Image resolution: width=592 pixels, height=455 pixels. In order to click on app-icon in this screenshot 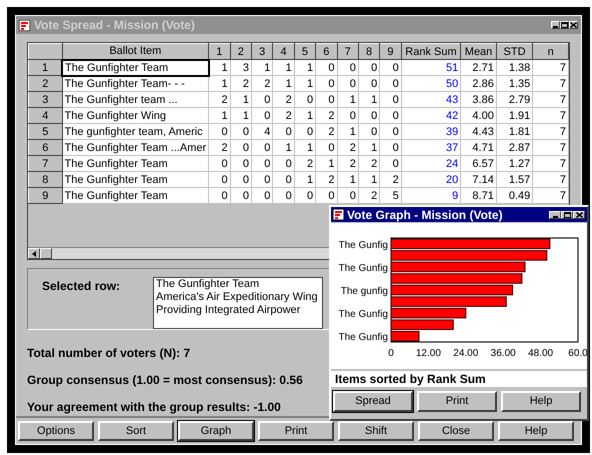, I will do `click(338, 214)`.